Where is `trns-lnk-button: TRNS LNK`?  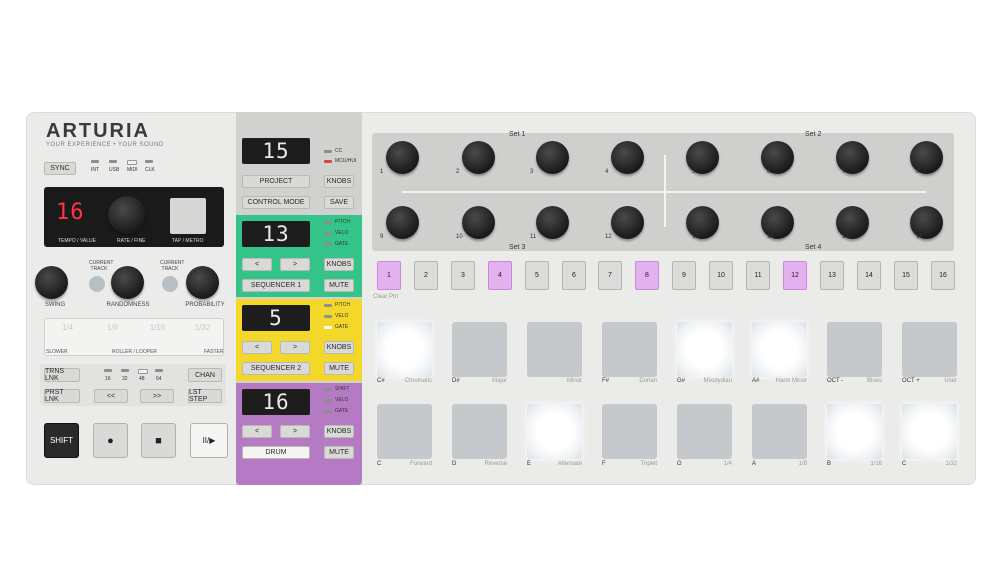 trns-lnk-button: TRNS LNK is located at coordinates (62, 375).